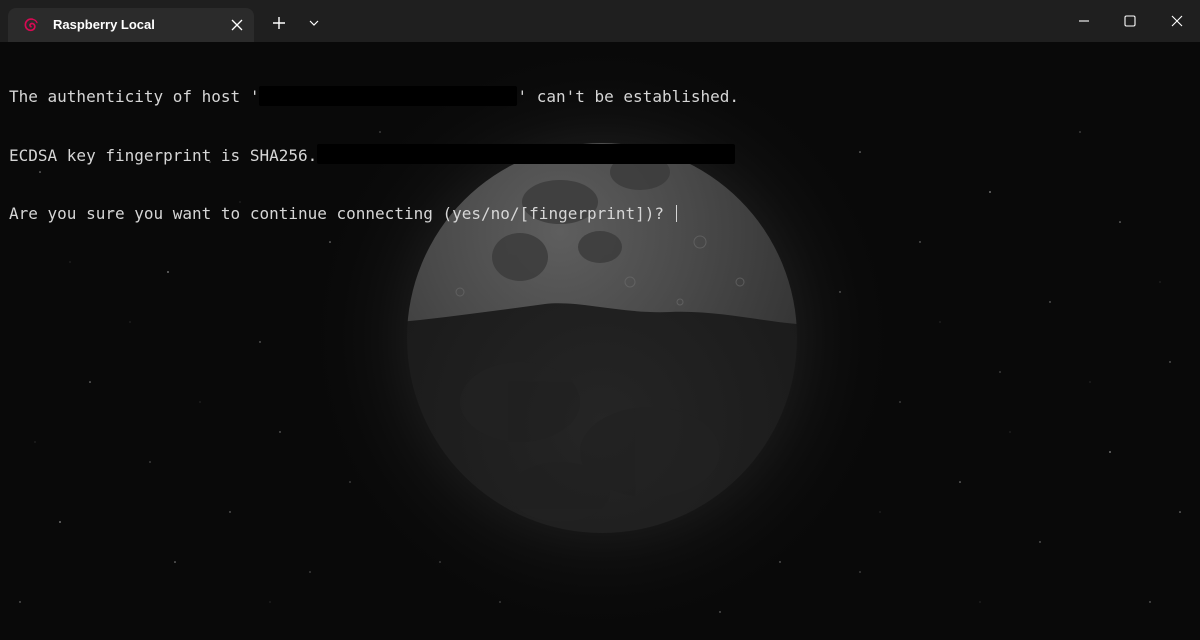  I want to click on tab-dropdown-button, so click(314, 23).